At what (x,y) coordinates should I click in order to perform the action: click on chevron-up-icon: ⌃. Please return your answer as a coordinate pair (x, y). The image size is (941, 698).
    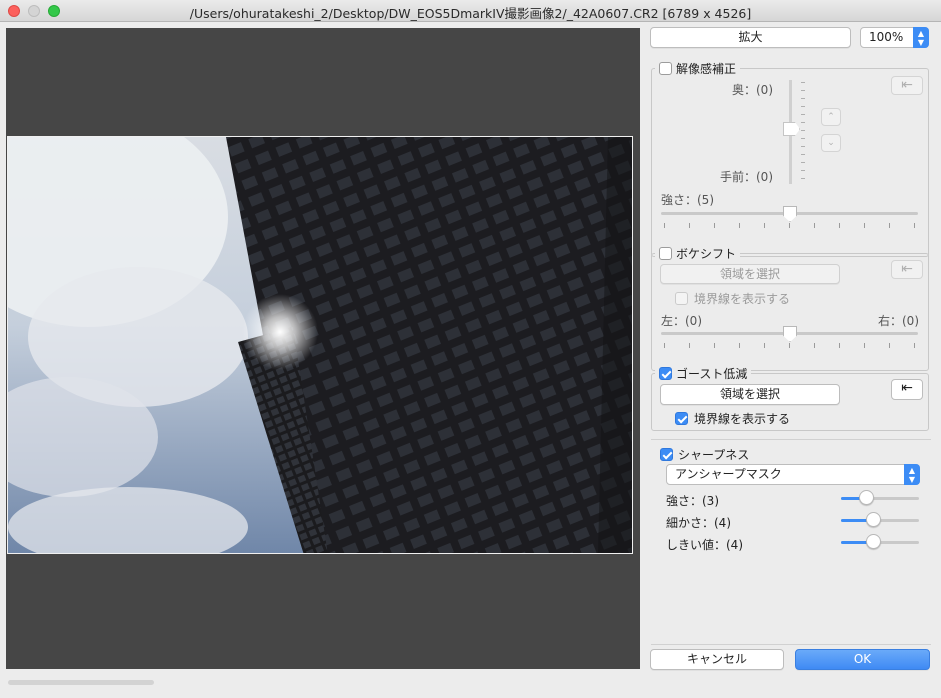
    Looking at the image, I should click on (831, 117).